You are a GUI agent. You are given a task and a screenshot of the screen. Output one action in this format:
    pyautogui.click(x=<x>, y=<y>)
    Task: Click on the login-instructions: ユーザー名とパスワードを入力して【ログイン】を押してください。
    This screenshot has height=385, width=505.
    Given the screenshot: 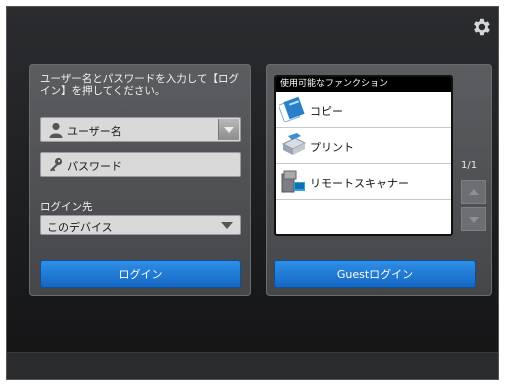 What is the action you would take?
    pyautogui.click(x=139, y=85)
    